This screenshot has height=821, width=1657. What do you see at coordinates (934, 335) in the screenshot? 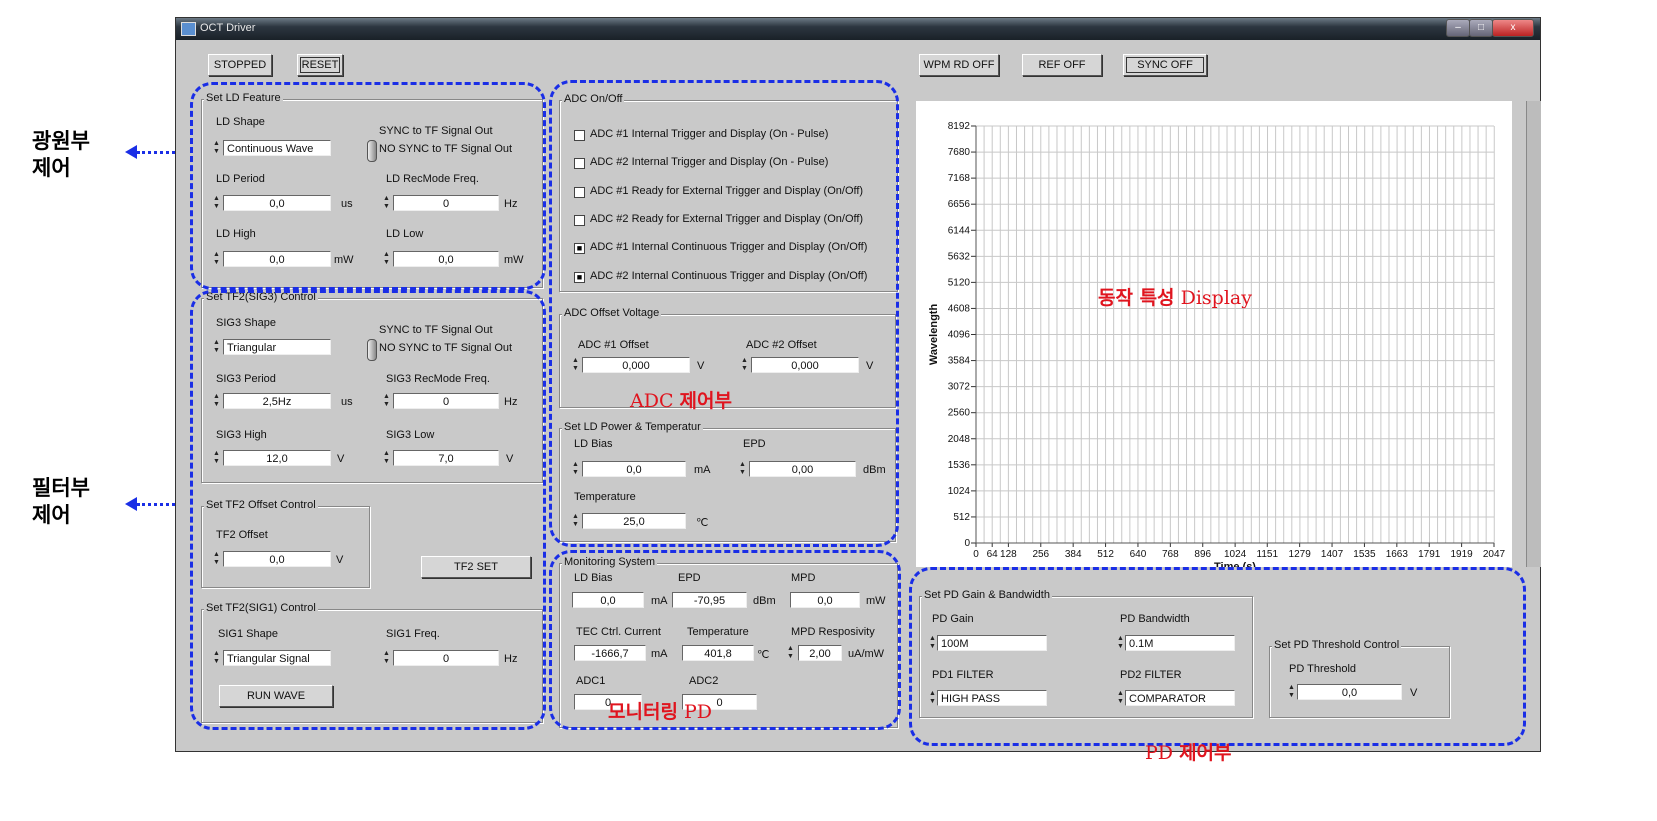
I see `y-axis-label: Wavelength` at bounding box center [934, 335].